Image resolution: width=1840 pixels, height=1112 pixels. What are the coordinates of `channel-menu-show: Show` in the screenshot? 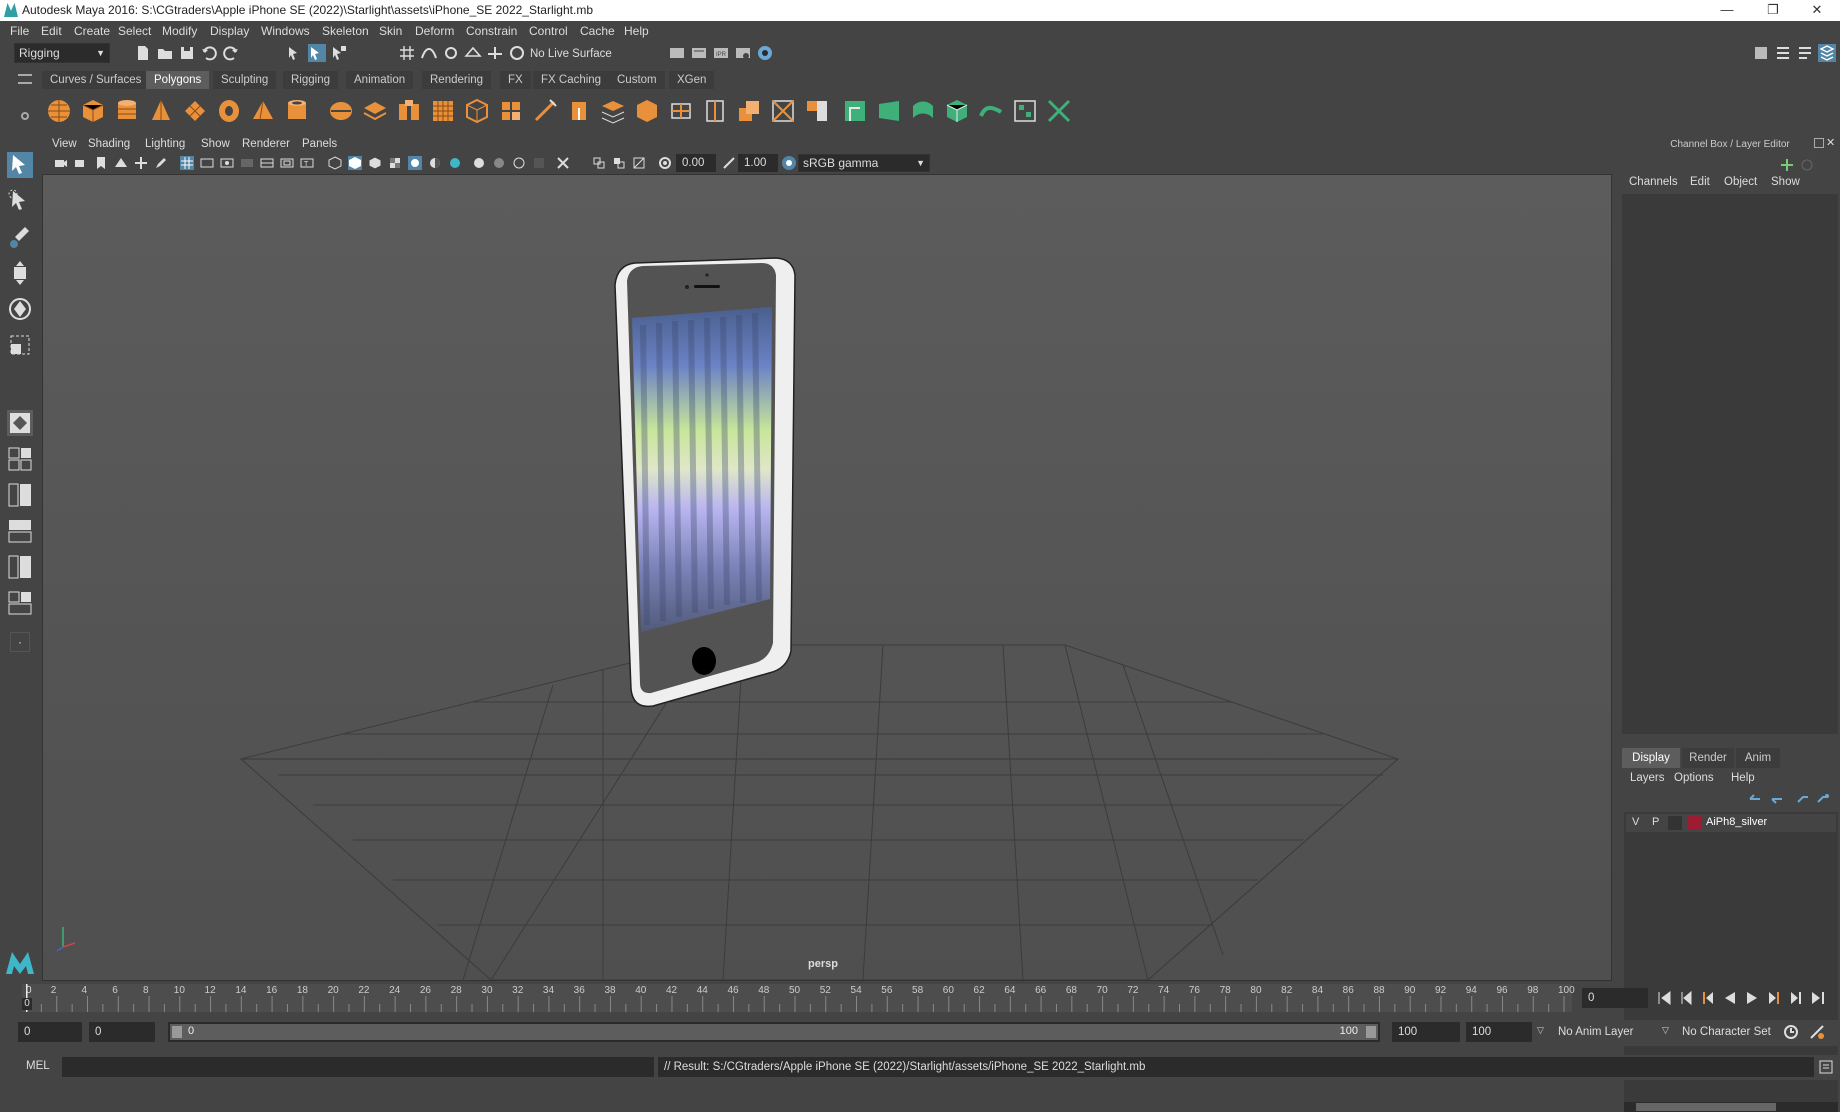 It's located at (1785, 182).